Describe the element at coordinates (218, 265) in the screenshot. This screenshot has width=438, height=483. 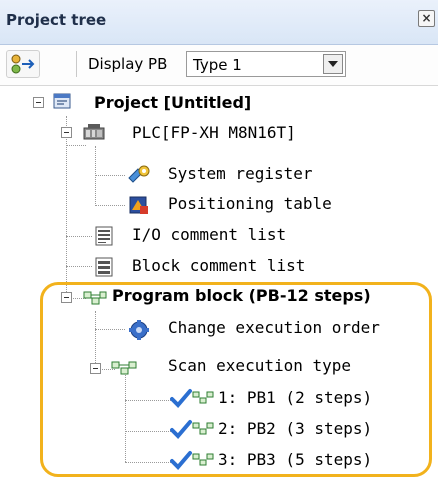
I see `tree-item-block-comment-list: Block comment list` at that location.